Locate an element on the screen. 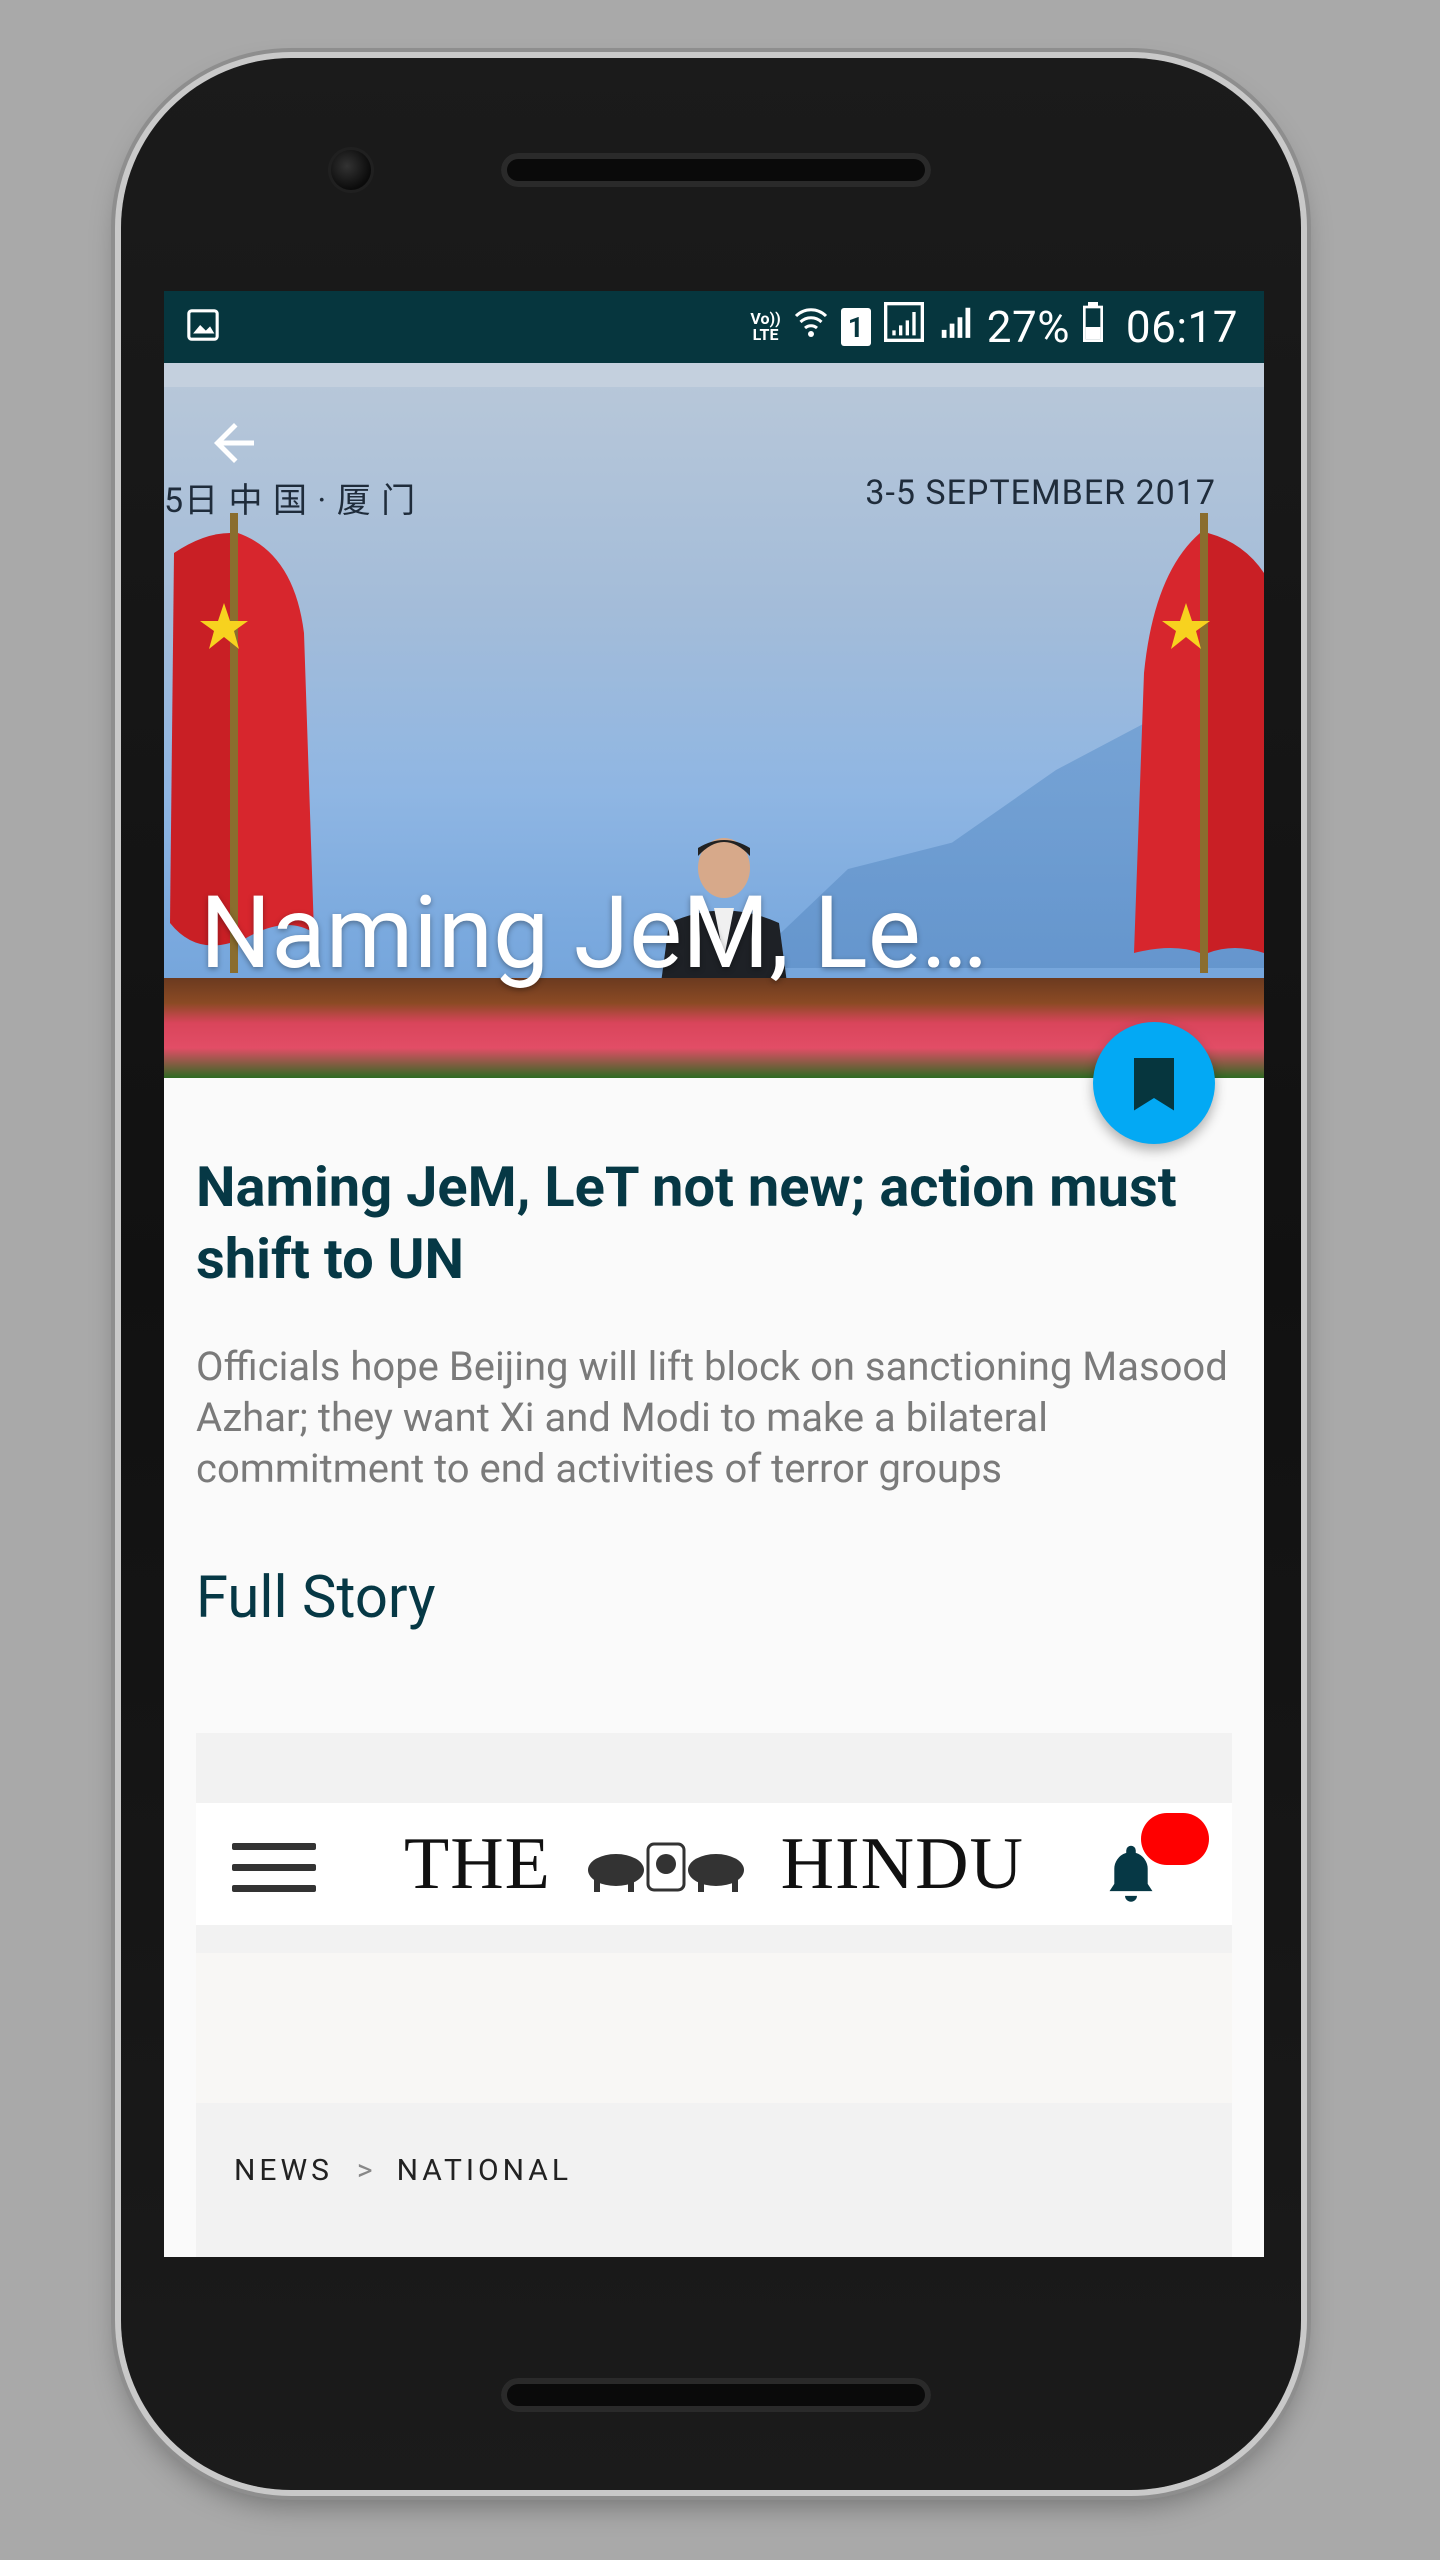 The image size is (1440, 2560). gallery-notification-icon is located at coordinates (203, 327).